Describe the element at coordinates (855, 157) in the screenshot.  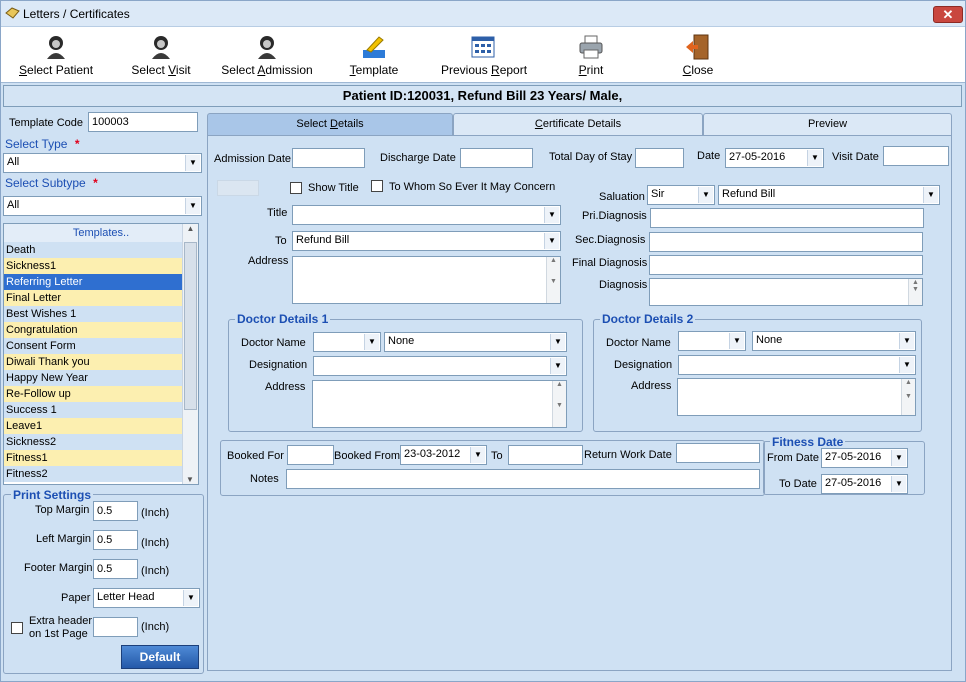
I see `visit-date-label: Visit Date` at that location.